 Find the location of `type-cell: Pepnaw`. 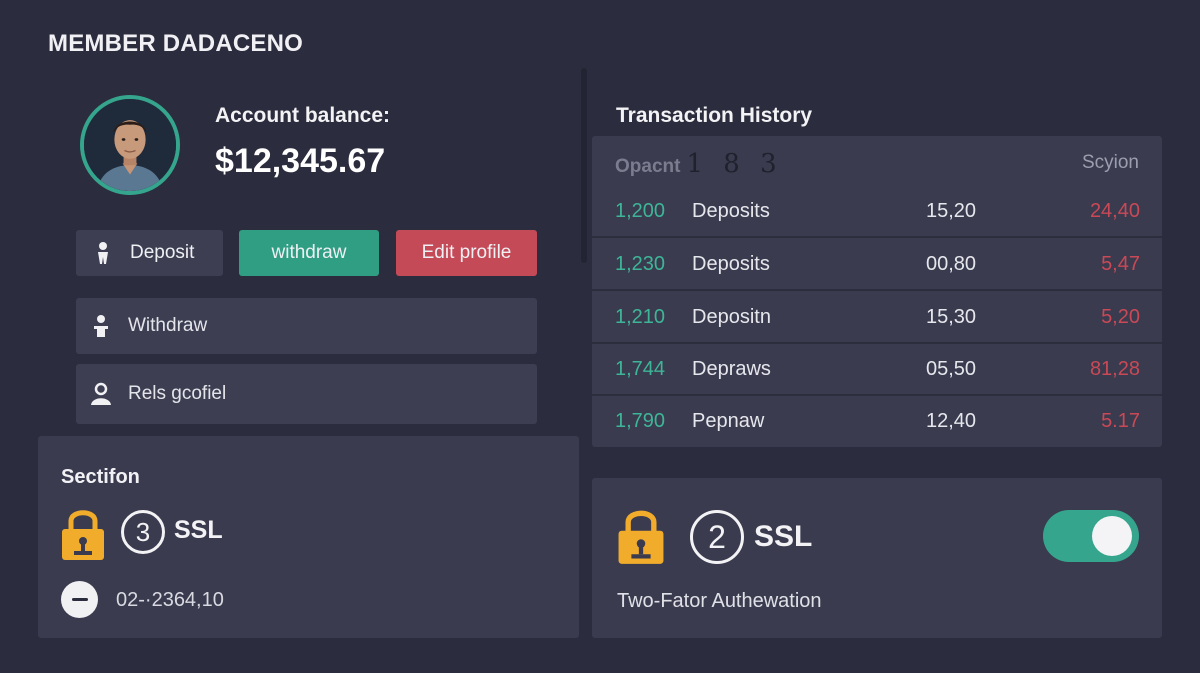

type-cell: Pepnaw is located at coordinates (728, 421).